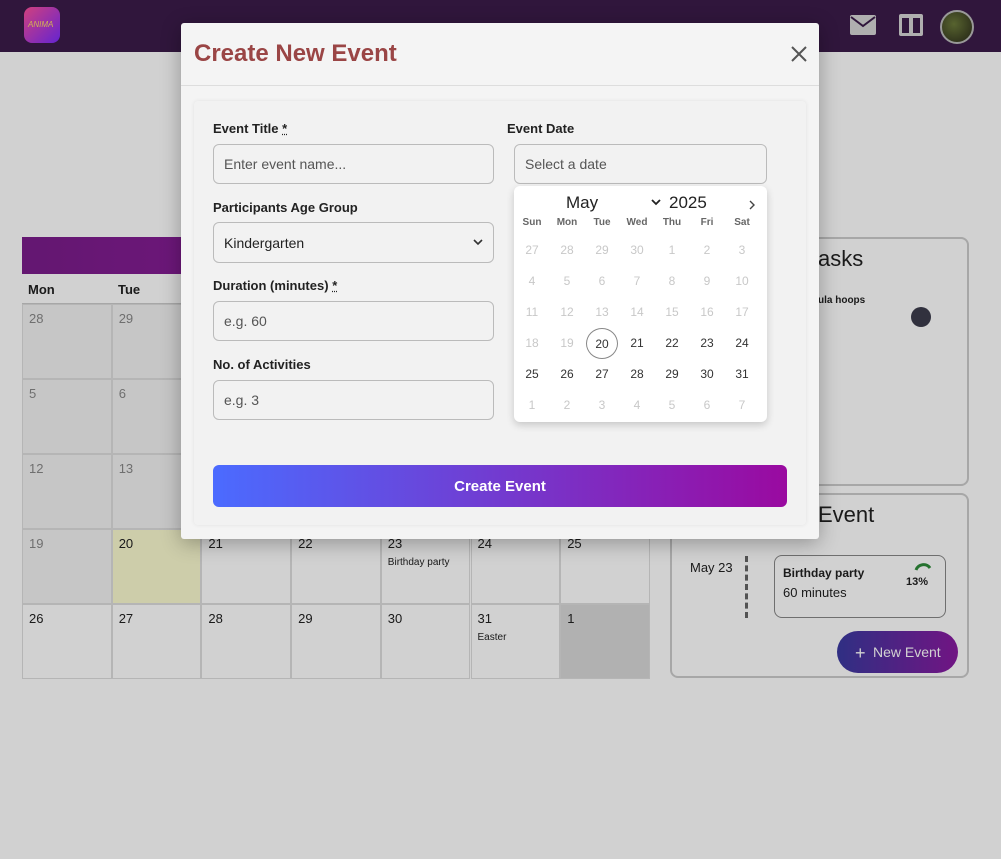 The width and height of the screenshot is (1001, 859). I want to click on event-date-input, so click(640, 164).